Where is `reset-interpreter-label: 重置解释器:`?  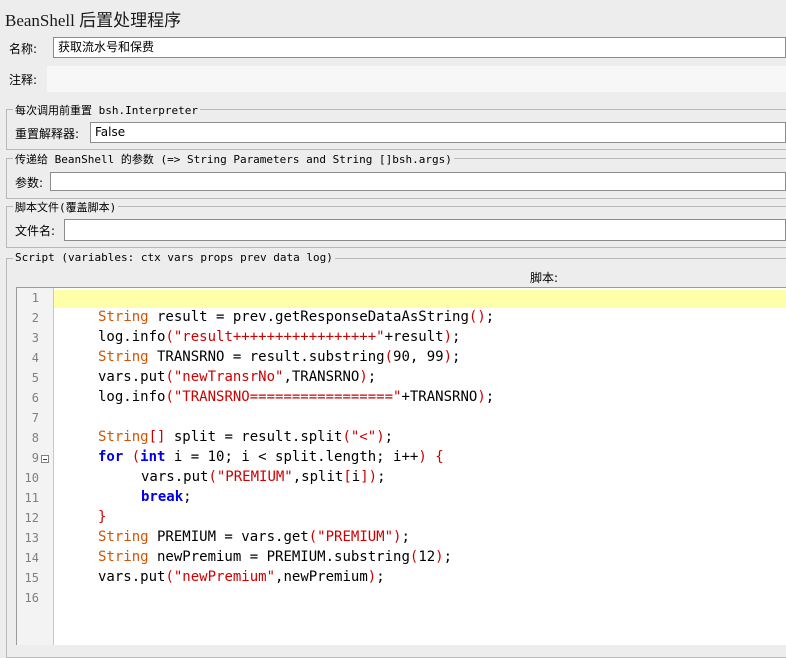
reset-interpreter-label: 重置解释器: is located at coordinates (47, 134).